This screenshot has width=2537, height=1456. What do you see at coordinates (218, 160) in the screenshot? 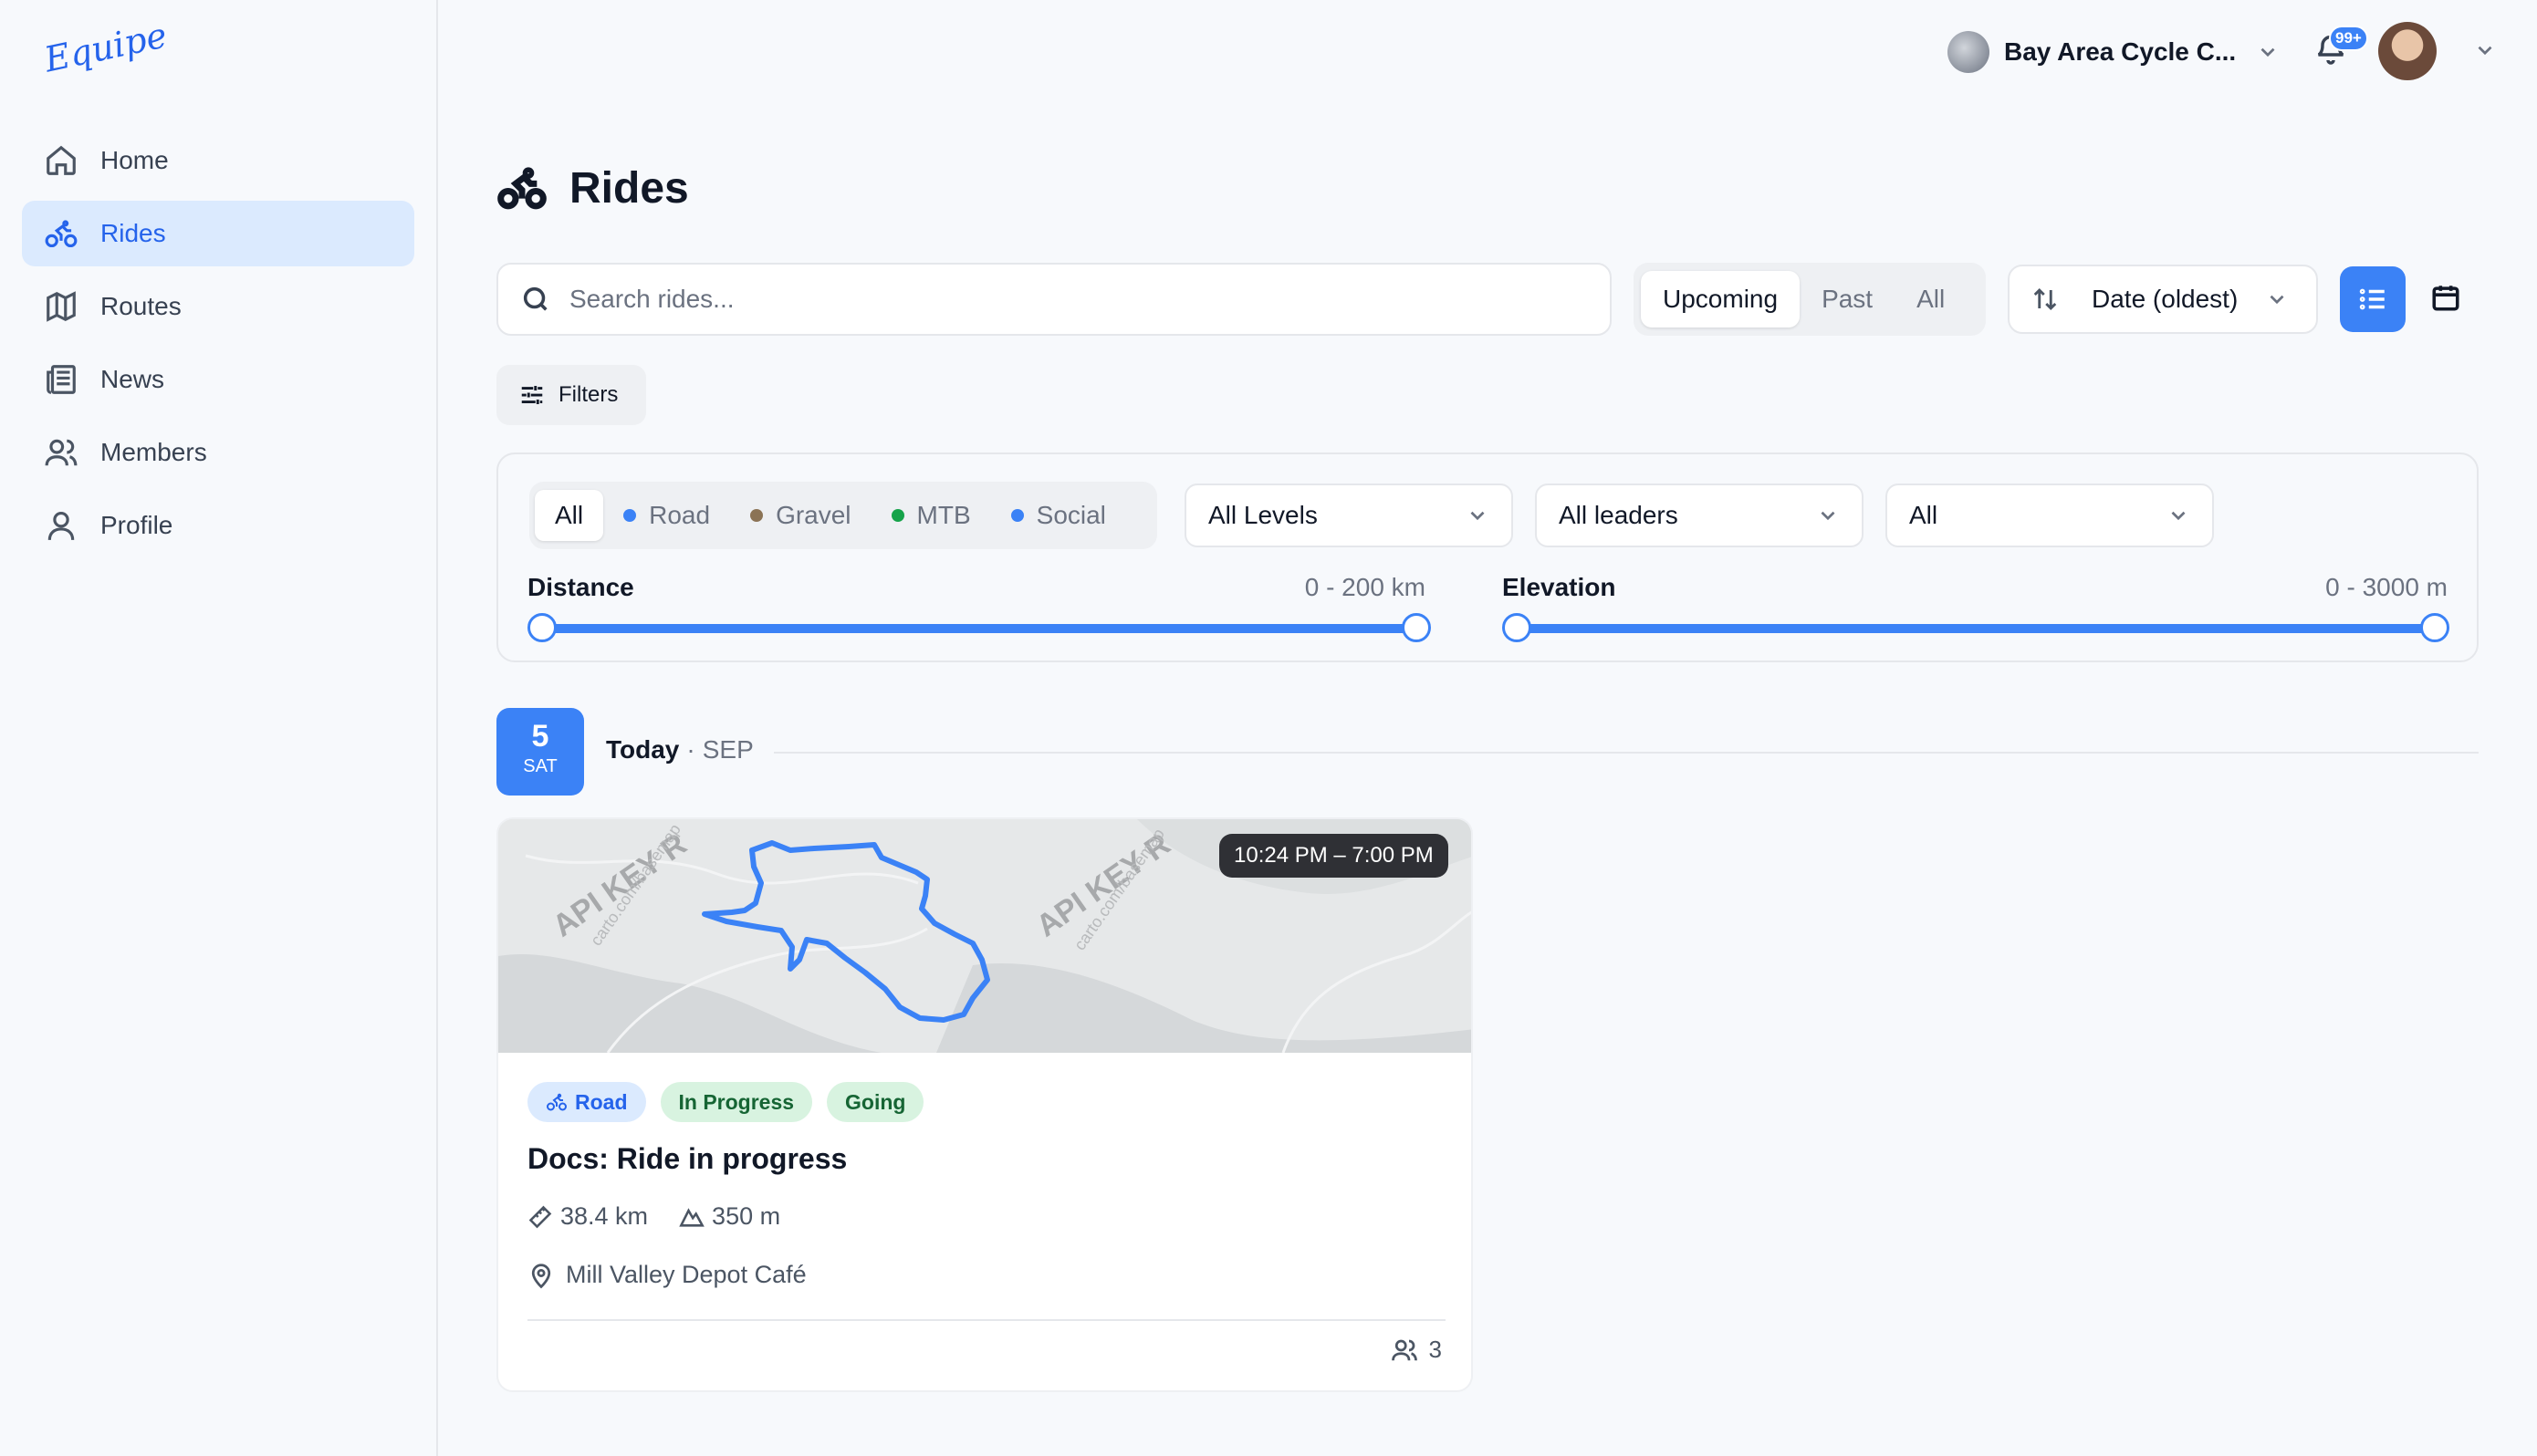
I see `sidebar-item-home: Home` at bounding box center [218, 160].